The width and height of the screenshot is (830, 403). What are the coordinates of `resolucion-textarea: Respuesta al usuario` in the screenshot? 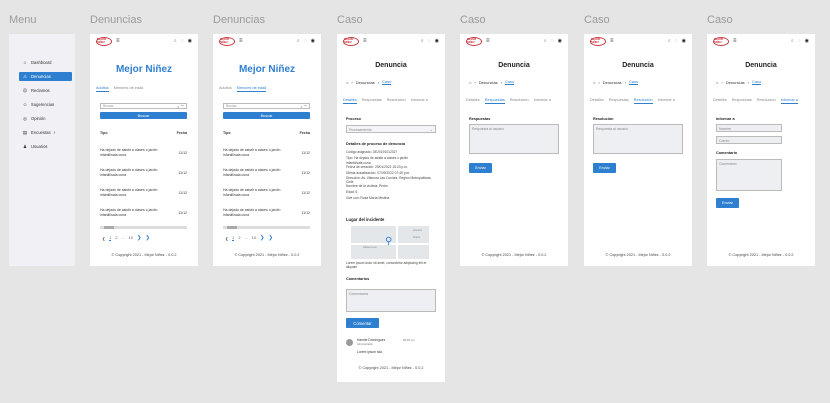 It's located at (638, 139).